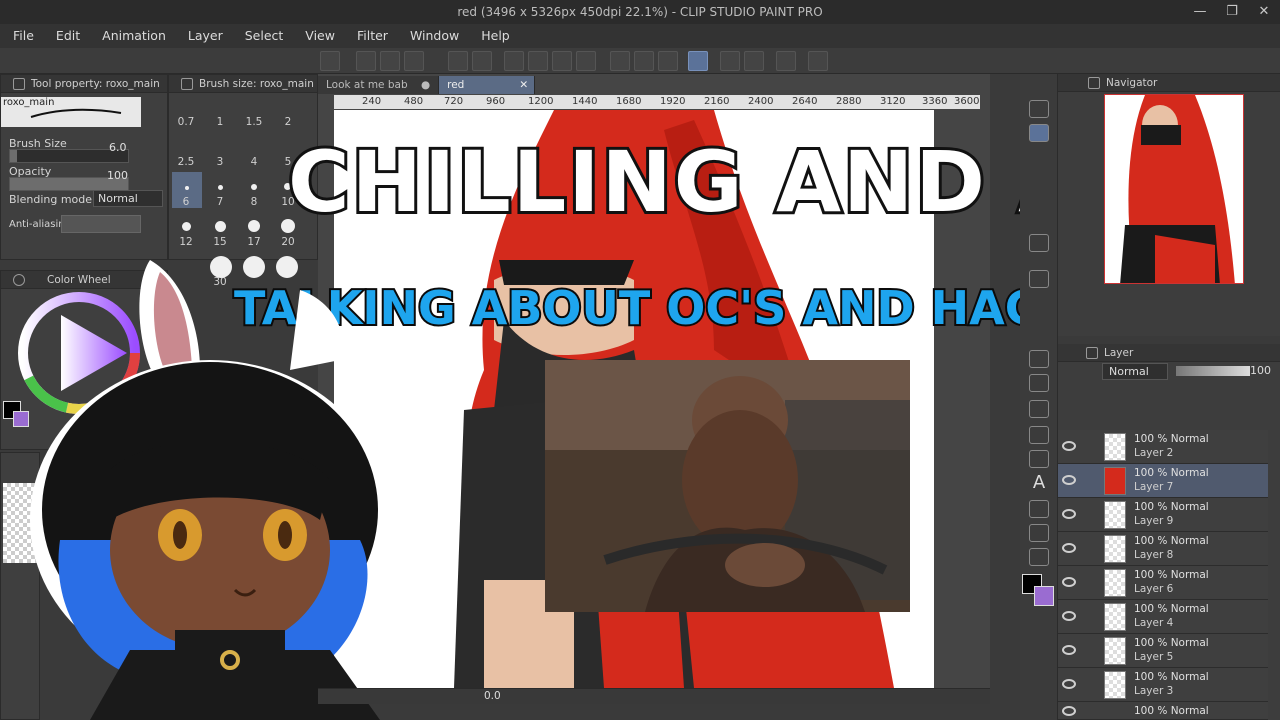 The height and width of the screenshot is (720, 1280). What do you see at coordinates (1039, 133) in the screenshot?
I see `brush-tool-icon` at bounding box center [1039, 133].